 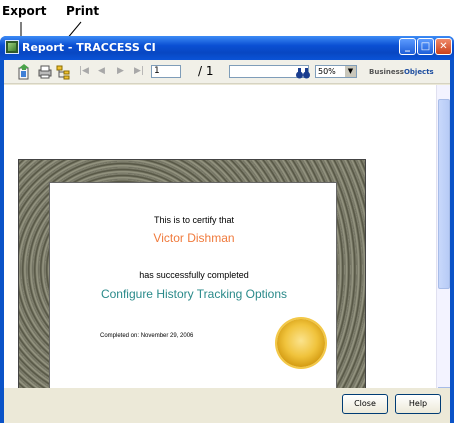 What do you see at coordinates (227, 48) in the screenshot?
I see `title-bar: Report - TRACCESS CI _ □ ✕` at bounding box center [227, 48].